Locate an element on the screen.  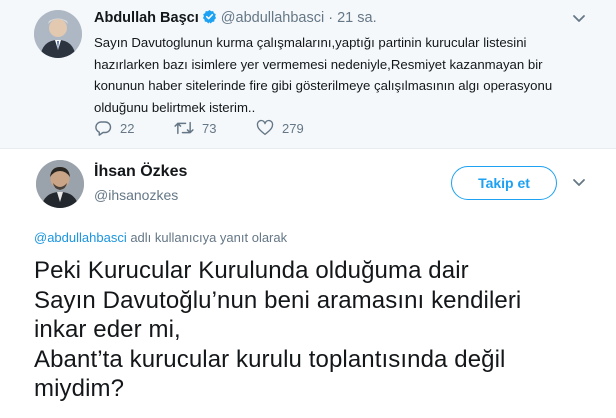
parent-author-name: Abdullah Başcı is located at coordinates (146, 18).